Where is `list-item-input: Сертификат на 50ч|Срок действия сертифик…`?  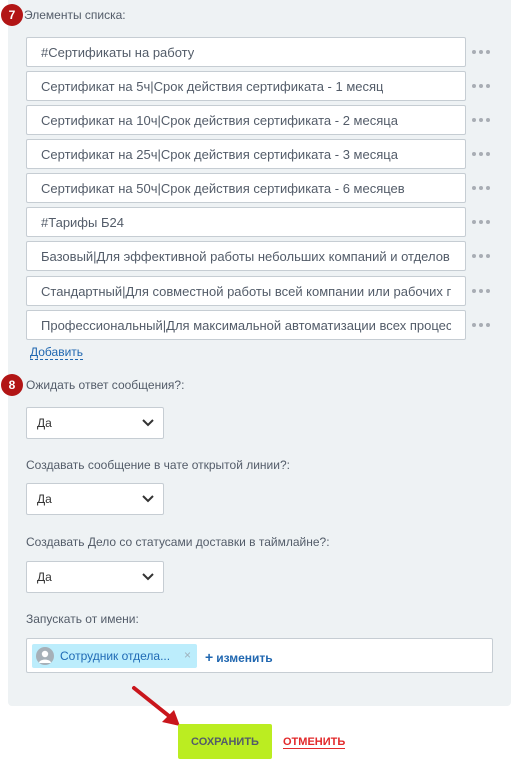 list-item-input: Сертификат на 50ч|Срок действия сертифик… is located at coordinates (246, 188).